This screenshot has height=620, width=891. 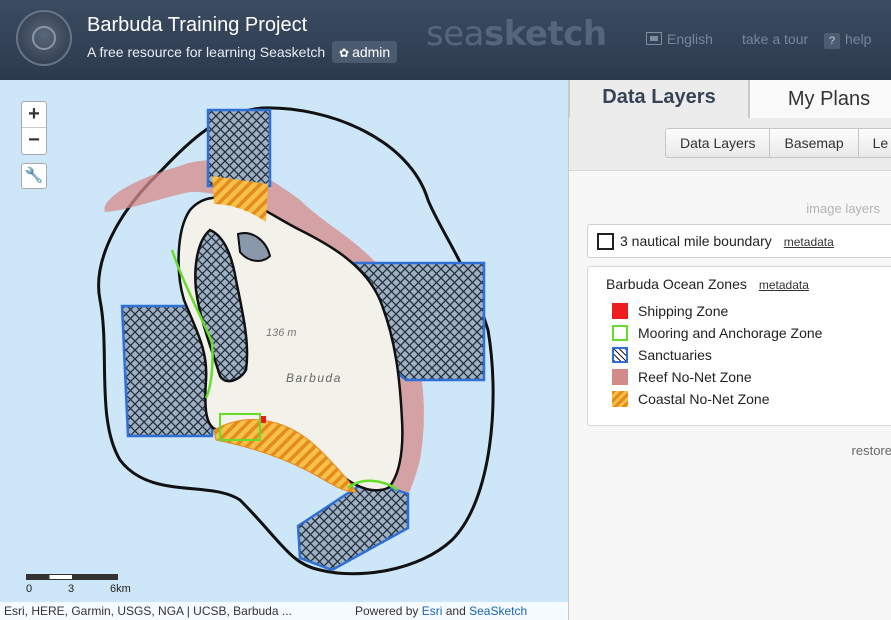 I want to click on seasketch-logo: seasketch, so click(x=516, y=34).